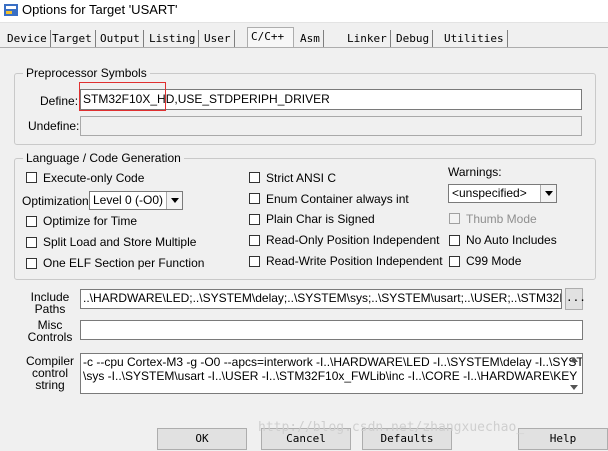  What do you see at coordinates (474, 38) in the screenshot?
I see `tab-utilities: Utilities` at bounding box center [474, 38].